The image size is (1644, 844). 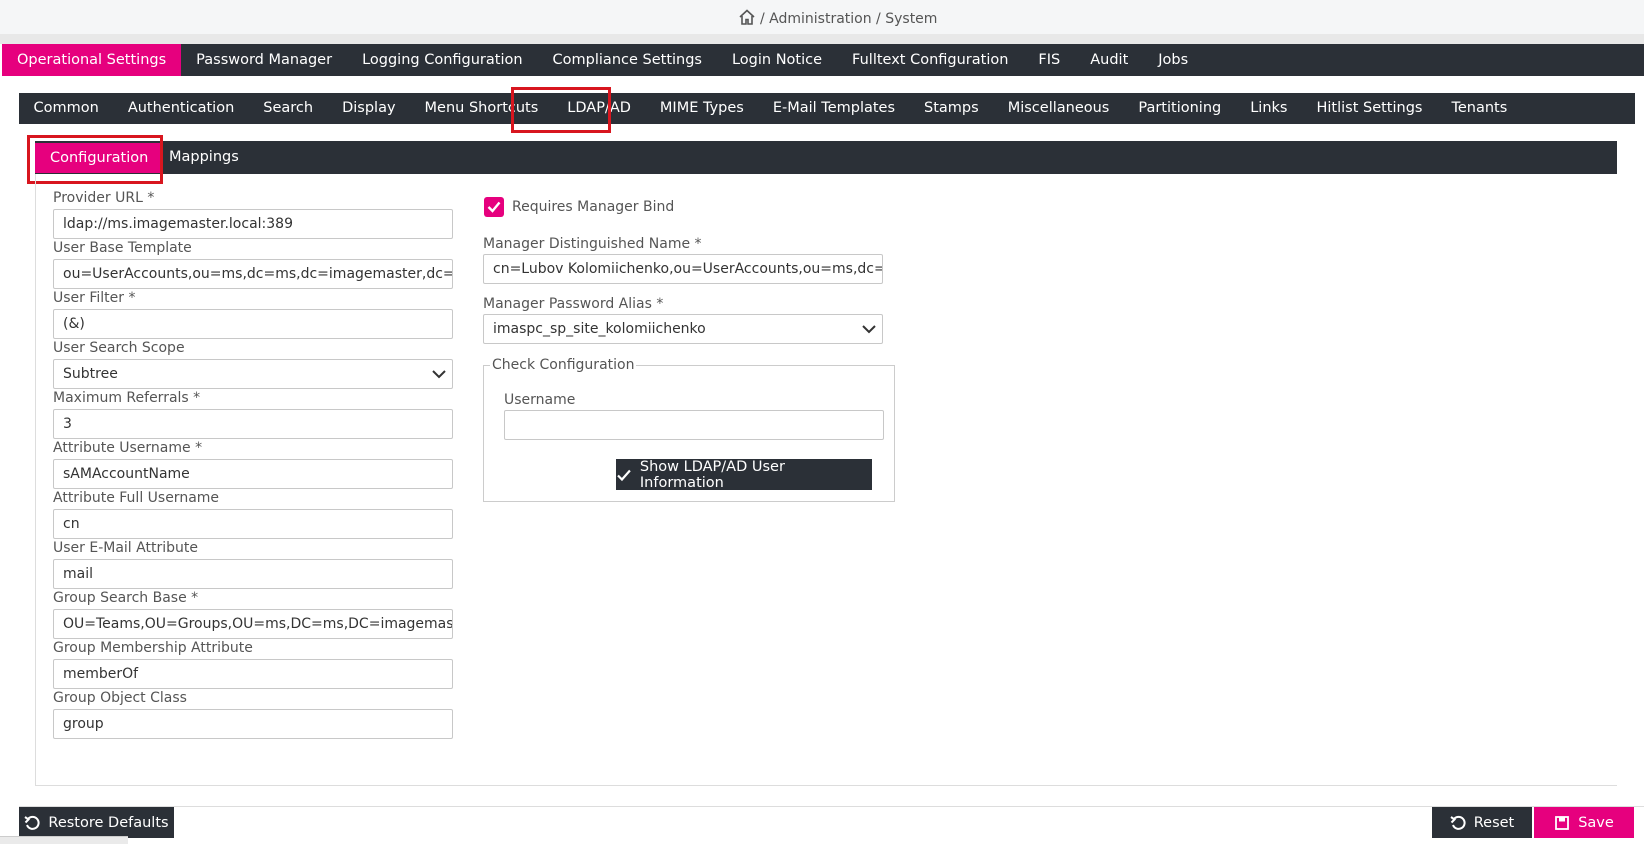 What do you see at coordinates (122, 248) in the screenshot?
I see `user-base-template-label: User Base Template` at bounding box center [122, 248].